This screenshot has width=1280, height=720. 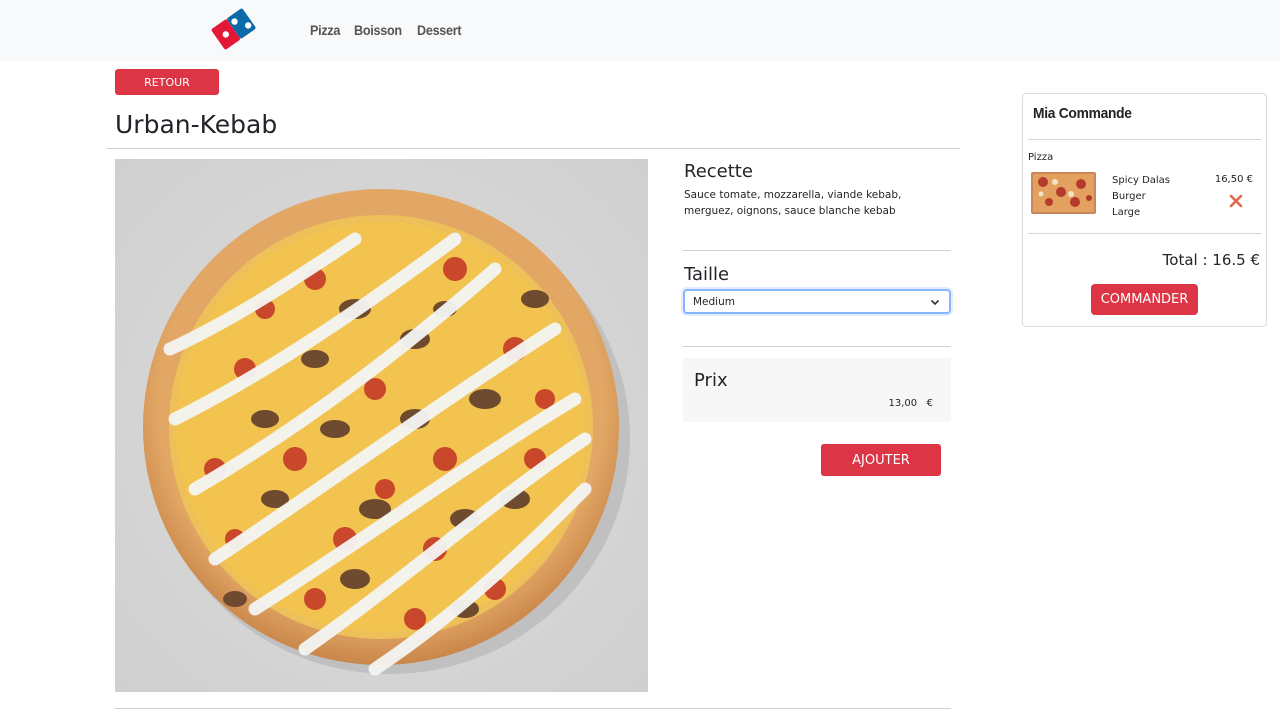 I want to click on size-selected-value: Medium, so click(x=714, y=301).